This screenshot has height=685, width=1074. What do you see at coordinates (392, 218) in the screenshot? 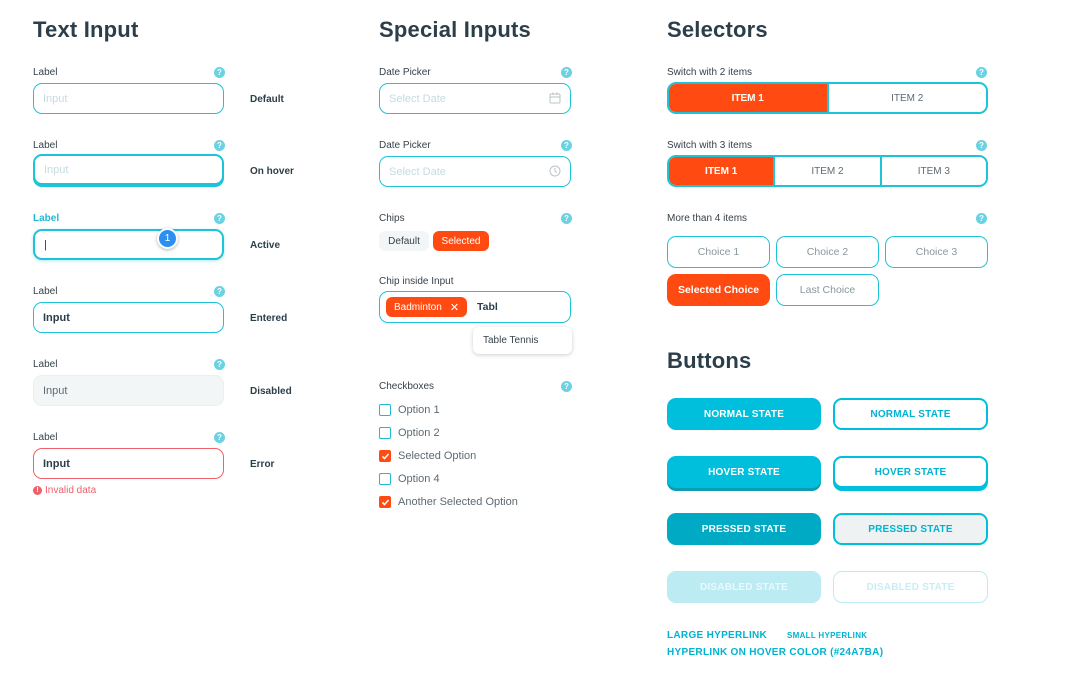
I see `field-label: Chips` at bounding box center [392, 218].